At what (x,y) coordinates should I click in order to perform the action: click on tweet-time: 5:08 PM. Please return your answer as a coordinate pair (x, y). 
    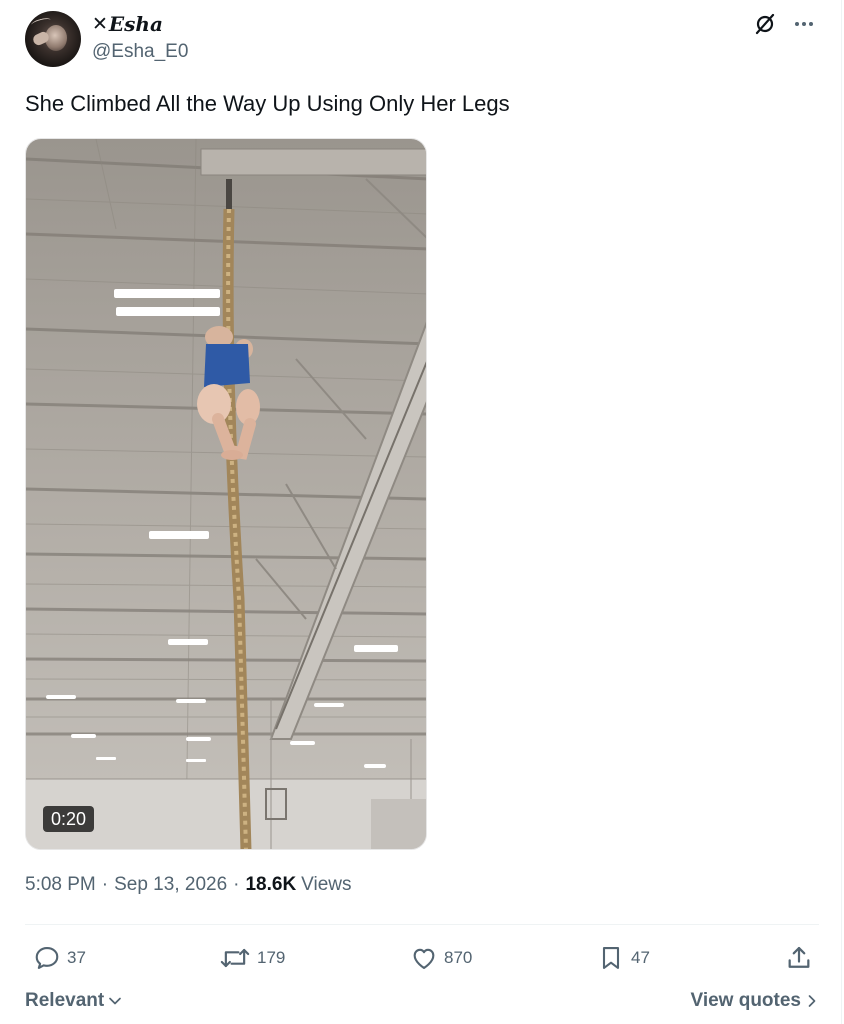
    Looking at the image, I should click on (60, 885).